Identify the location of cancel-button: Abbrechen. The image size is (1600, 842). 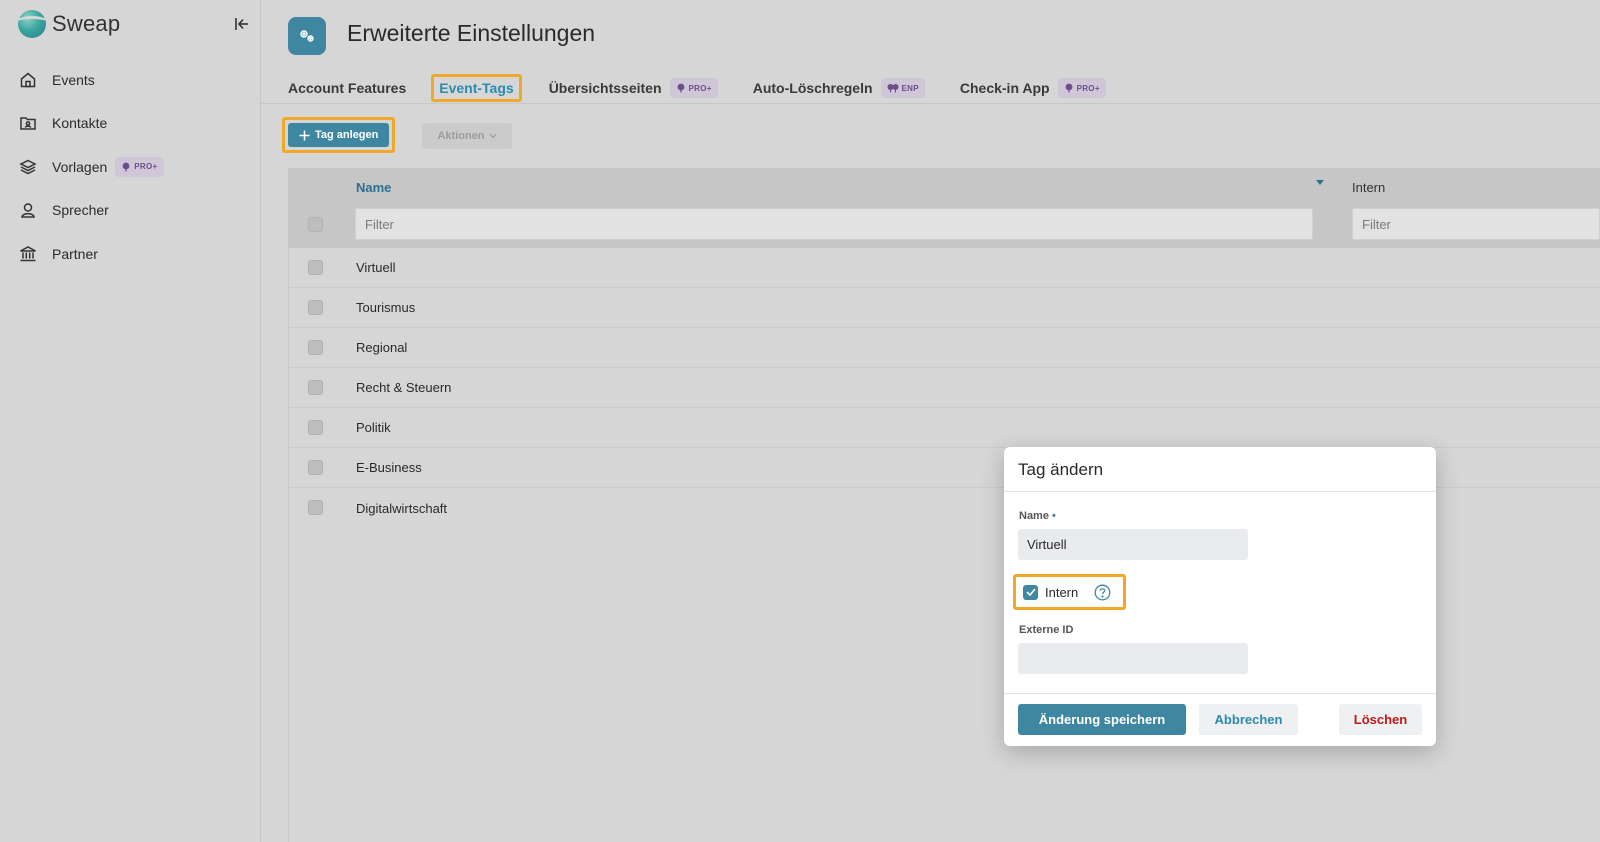
(1248, 719).